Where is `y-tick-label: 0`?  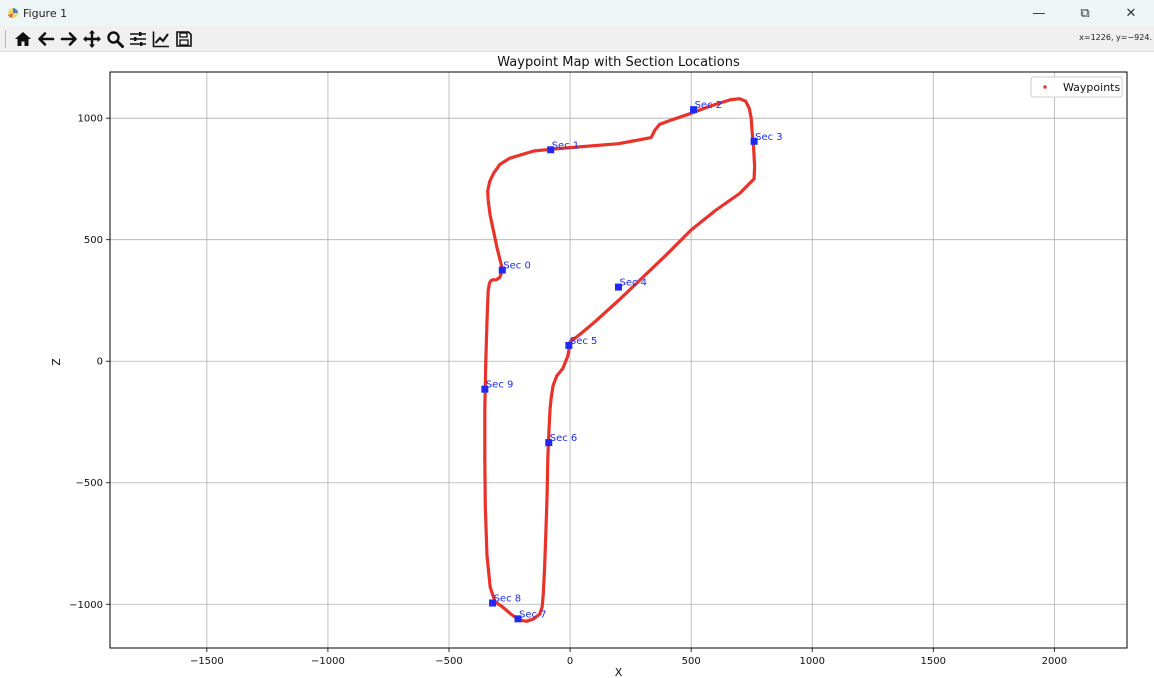 y-tick-label: 0 is located at coordinates (100, 362).